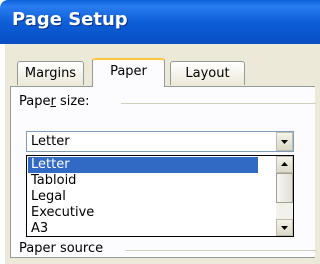 This screenshot has width=320, height=264. What do you see at coordinates (72, 101) in the screenshot?
I see `paper-size-label-post: size:` at bounding box center [72, 101].